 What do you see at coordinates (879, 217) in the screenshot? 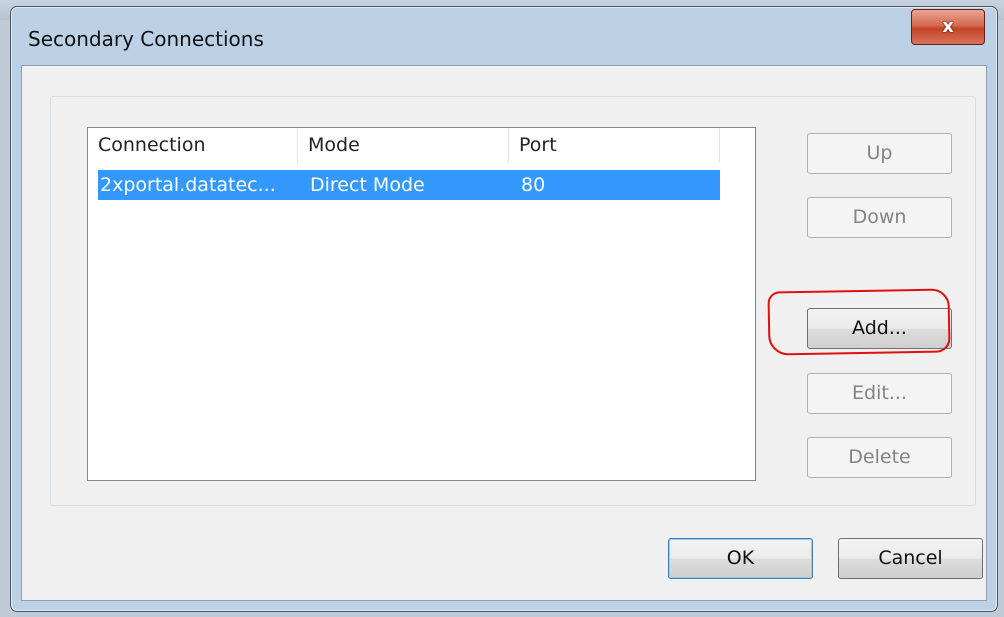
I see `down-button: Down` at bounding box center [879, 217].